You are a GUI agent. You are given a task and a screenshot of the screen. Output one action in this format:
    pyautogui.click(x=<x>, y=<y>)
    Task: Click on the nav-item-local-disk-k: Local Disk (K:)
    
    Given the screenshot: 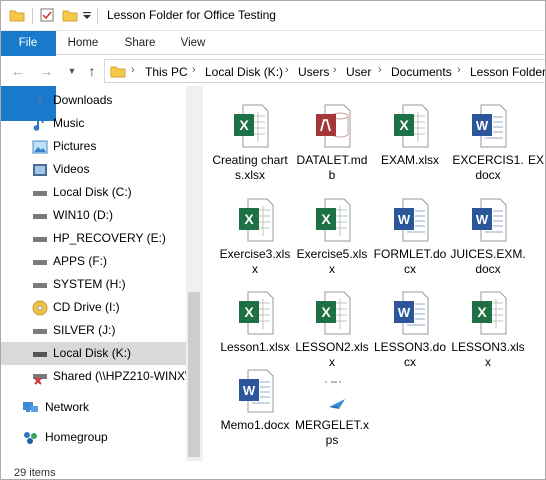 What is the action you would take?
    pyautogui.click(x=93, y=353)
    